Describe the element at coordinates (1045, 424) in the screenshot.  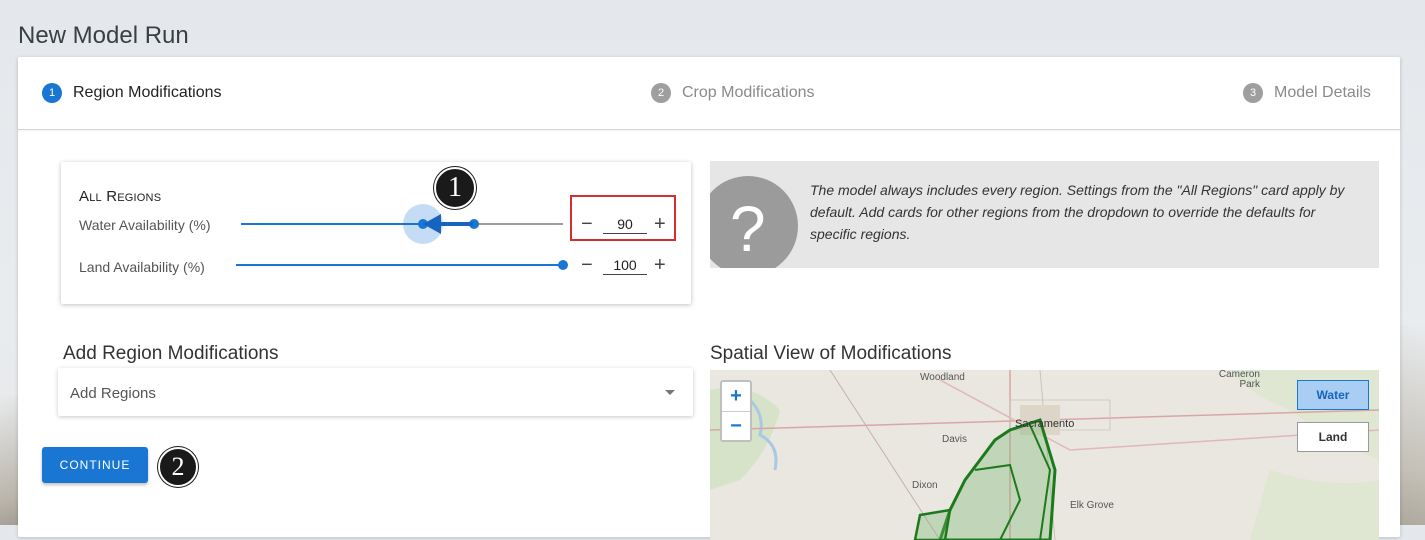
I see `map-label-sacramento: Sacramento` at that location.